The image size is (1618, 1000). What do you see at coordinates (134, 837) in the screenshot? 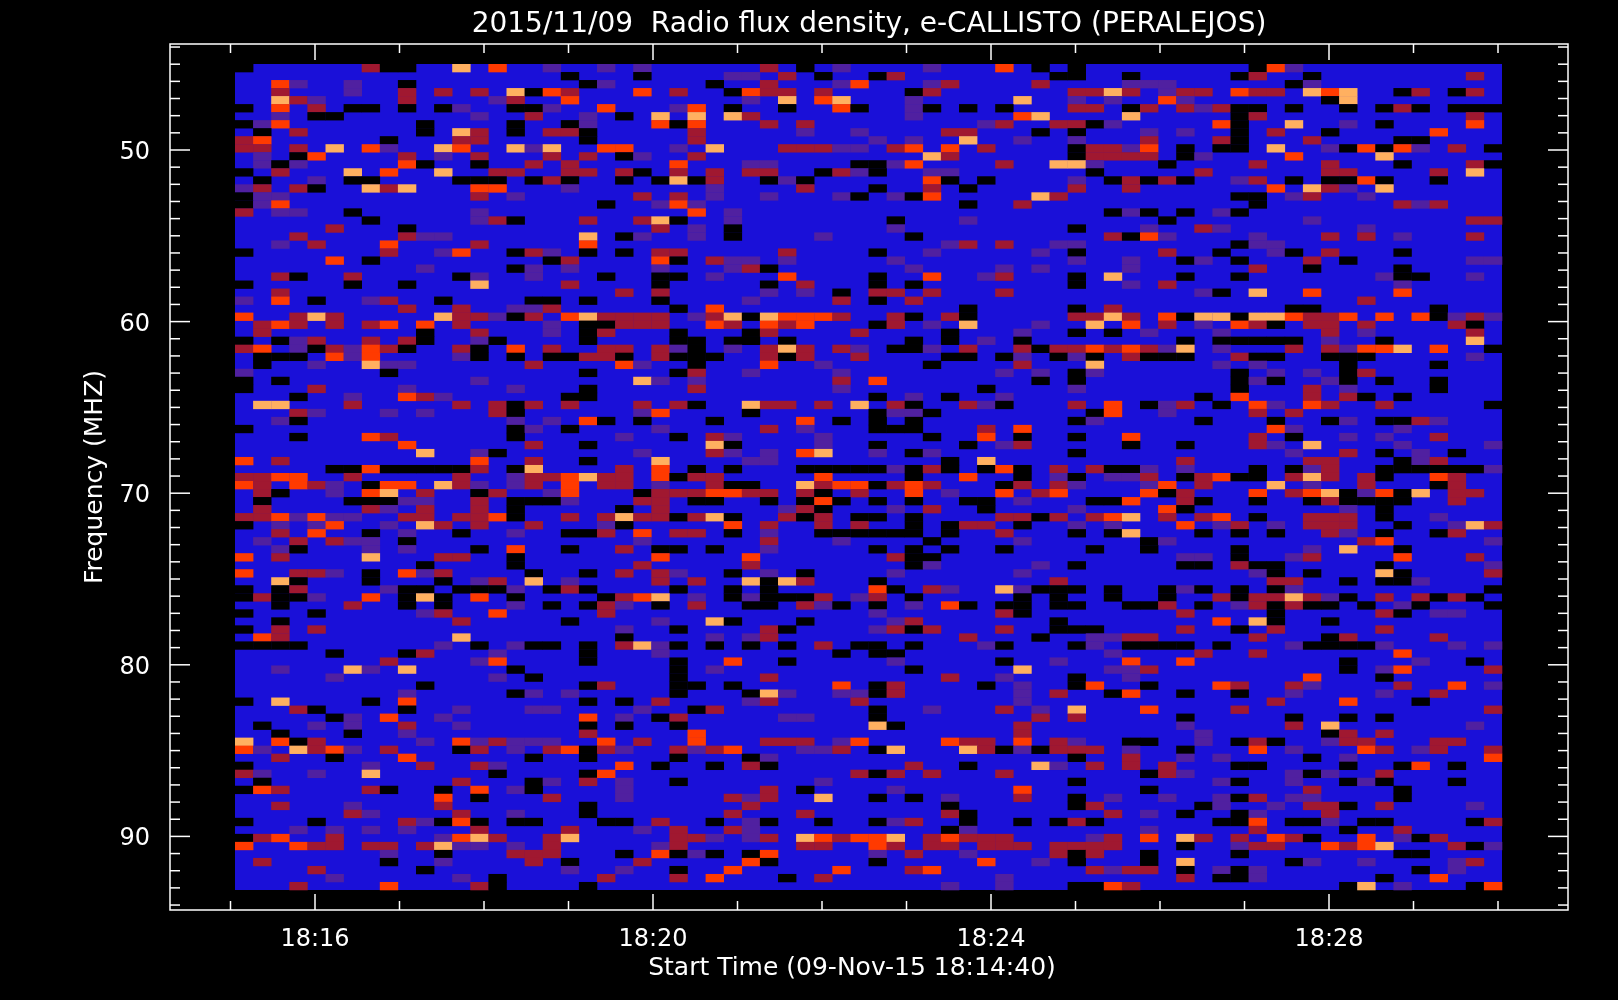
I see `y-tick-label: 90` at bounding box center [134, 837].